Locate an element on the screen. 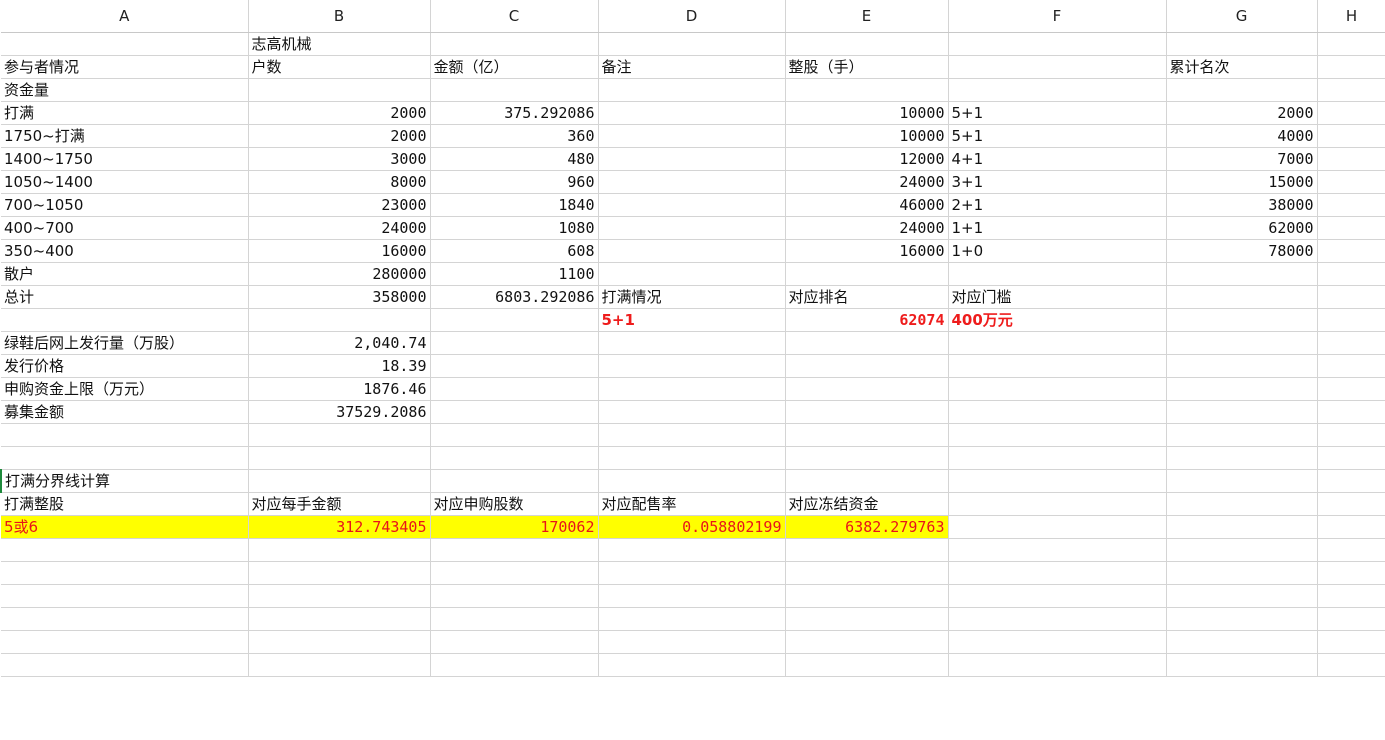 This screenshot has width=1385, height=740. cell-b21: 对应每手金额 is located at coordinates (339, 504).